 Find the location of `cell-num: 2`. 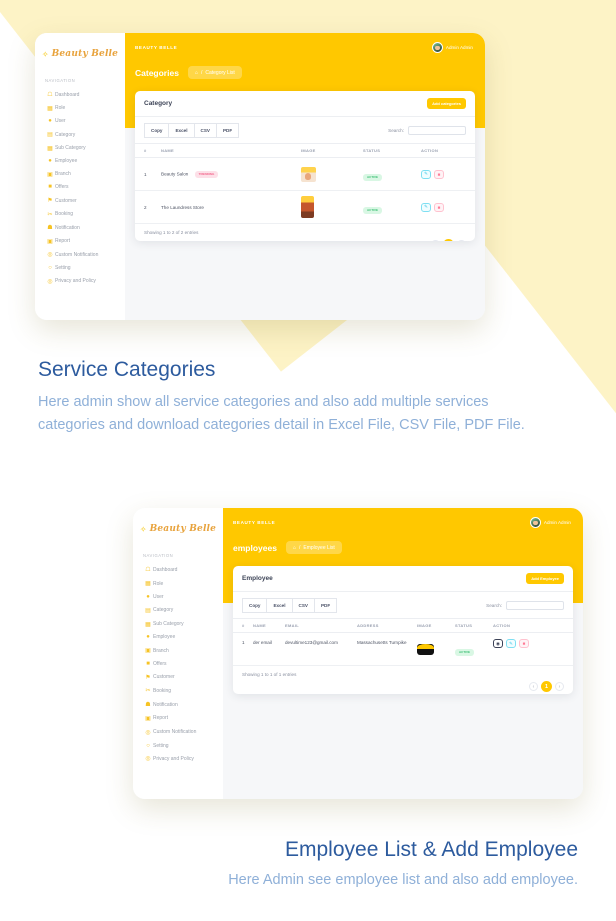

cell-num: 2 is located at coordinates (148, 207).